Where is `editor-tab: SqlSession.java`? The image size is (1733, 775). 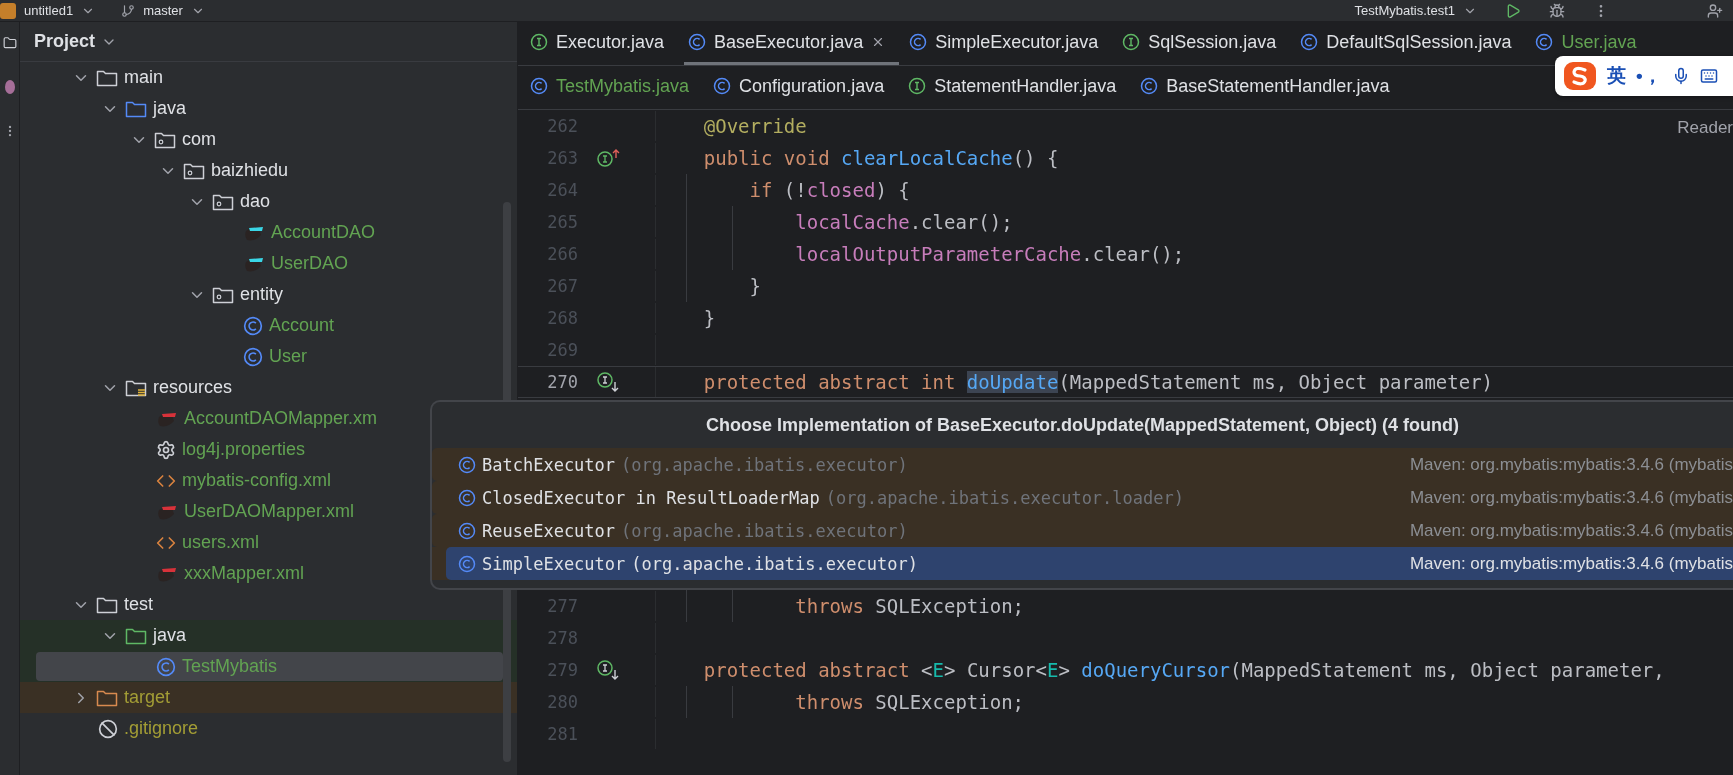
editor-tab: SqlSession.java is located at coordinates (1204, 43).